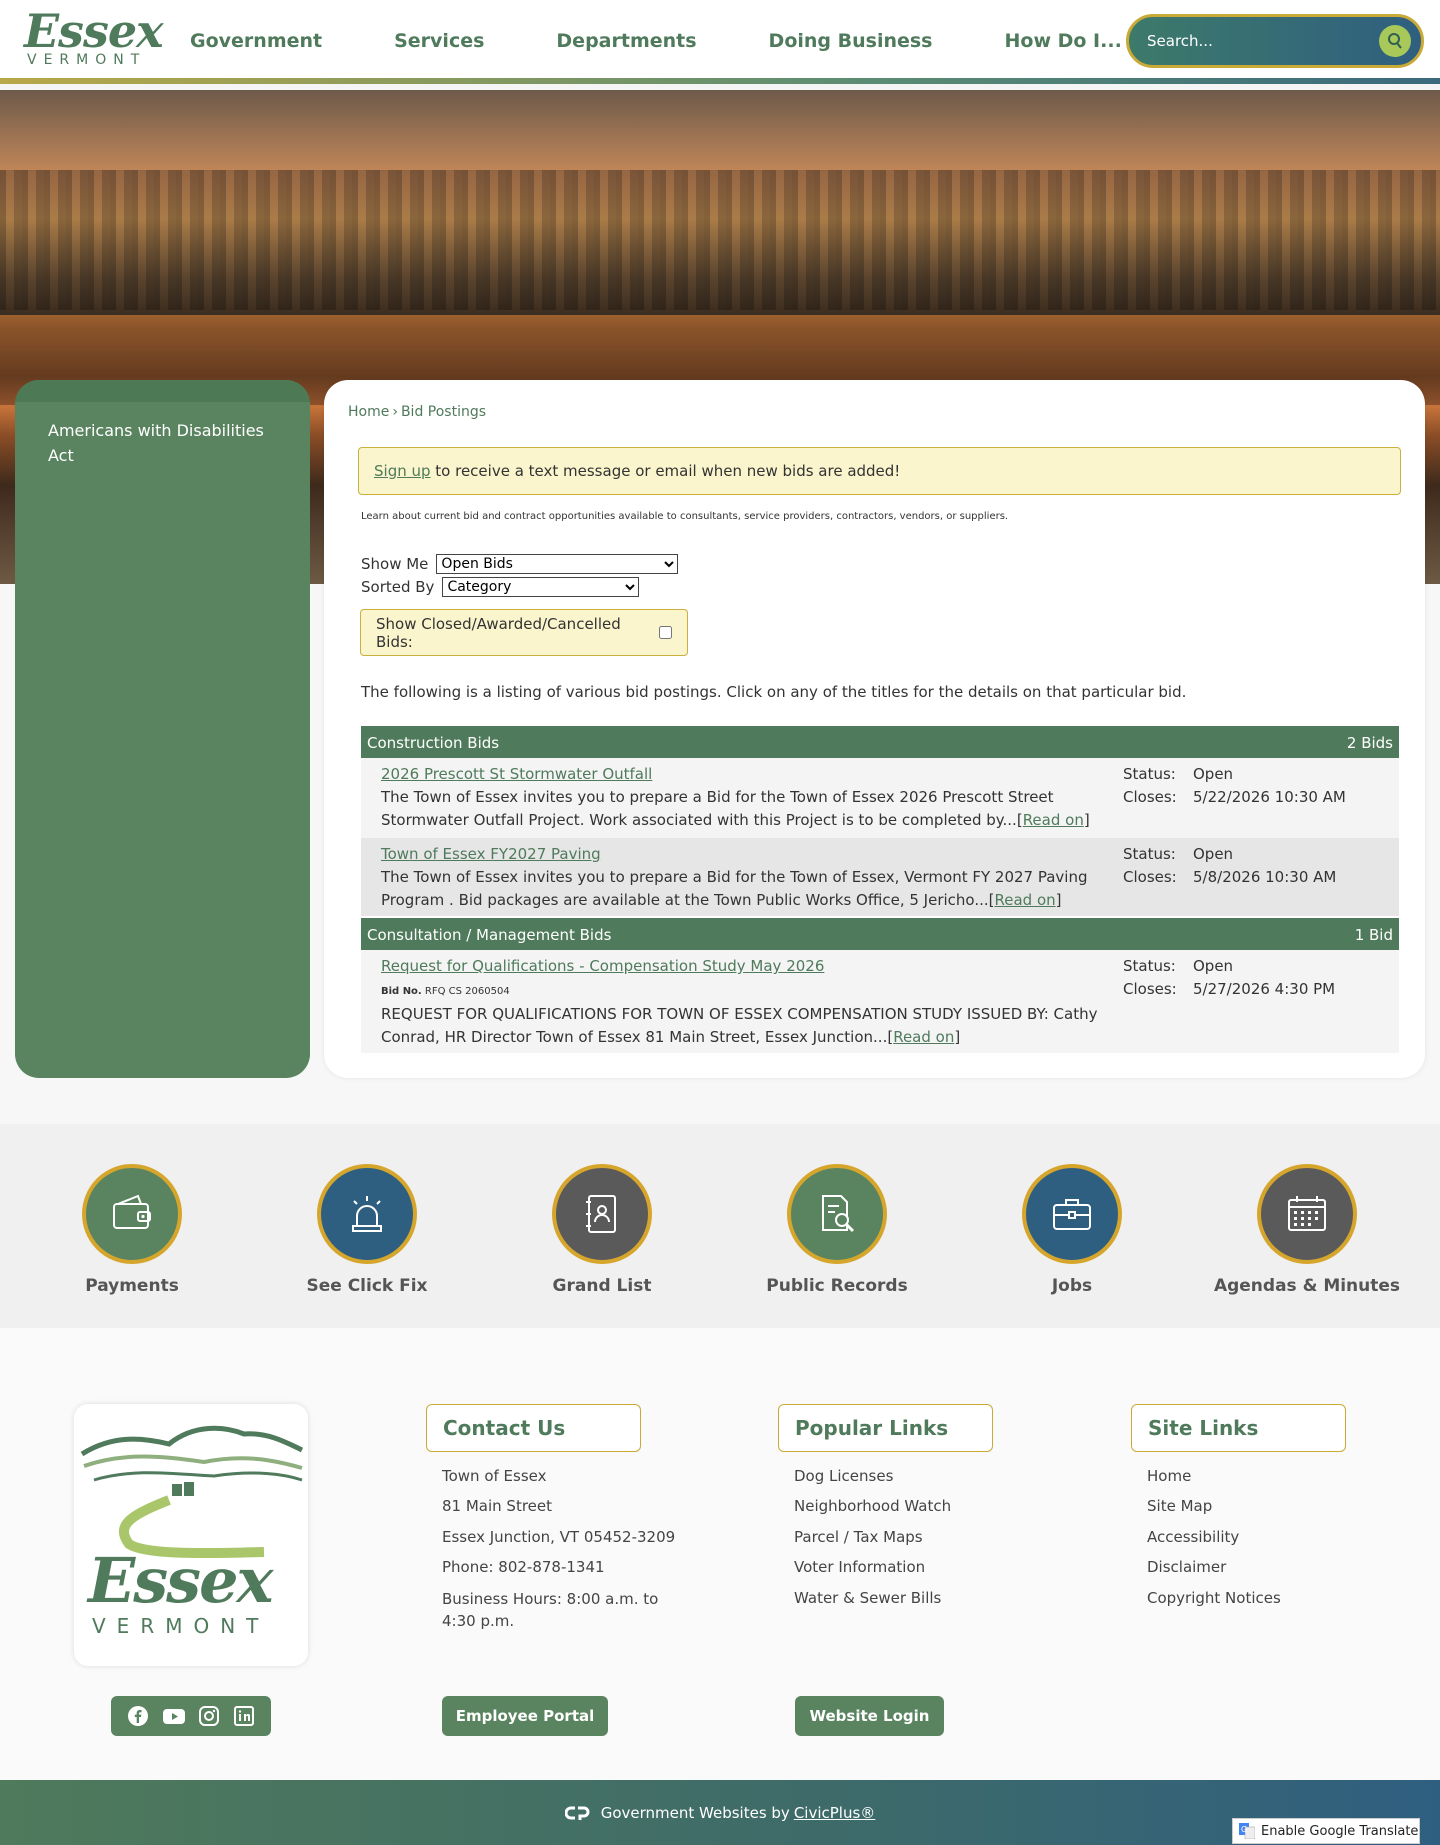  Describe the element at coordinates (869, 1716) in the screenshot. I see `website-login-button: Website Login` at that location.